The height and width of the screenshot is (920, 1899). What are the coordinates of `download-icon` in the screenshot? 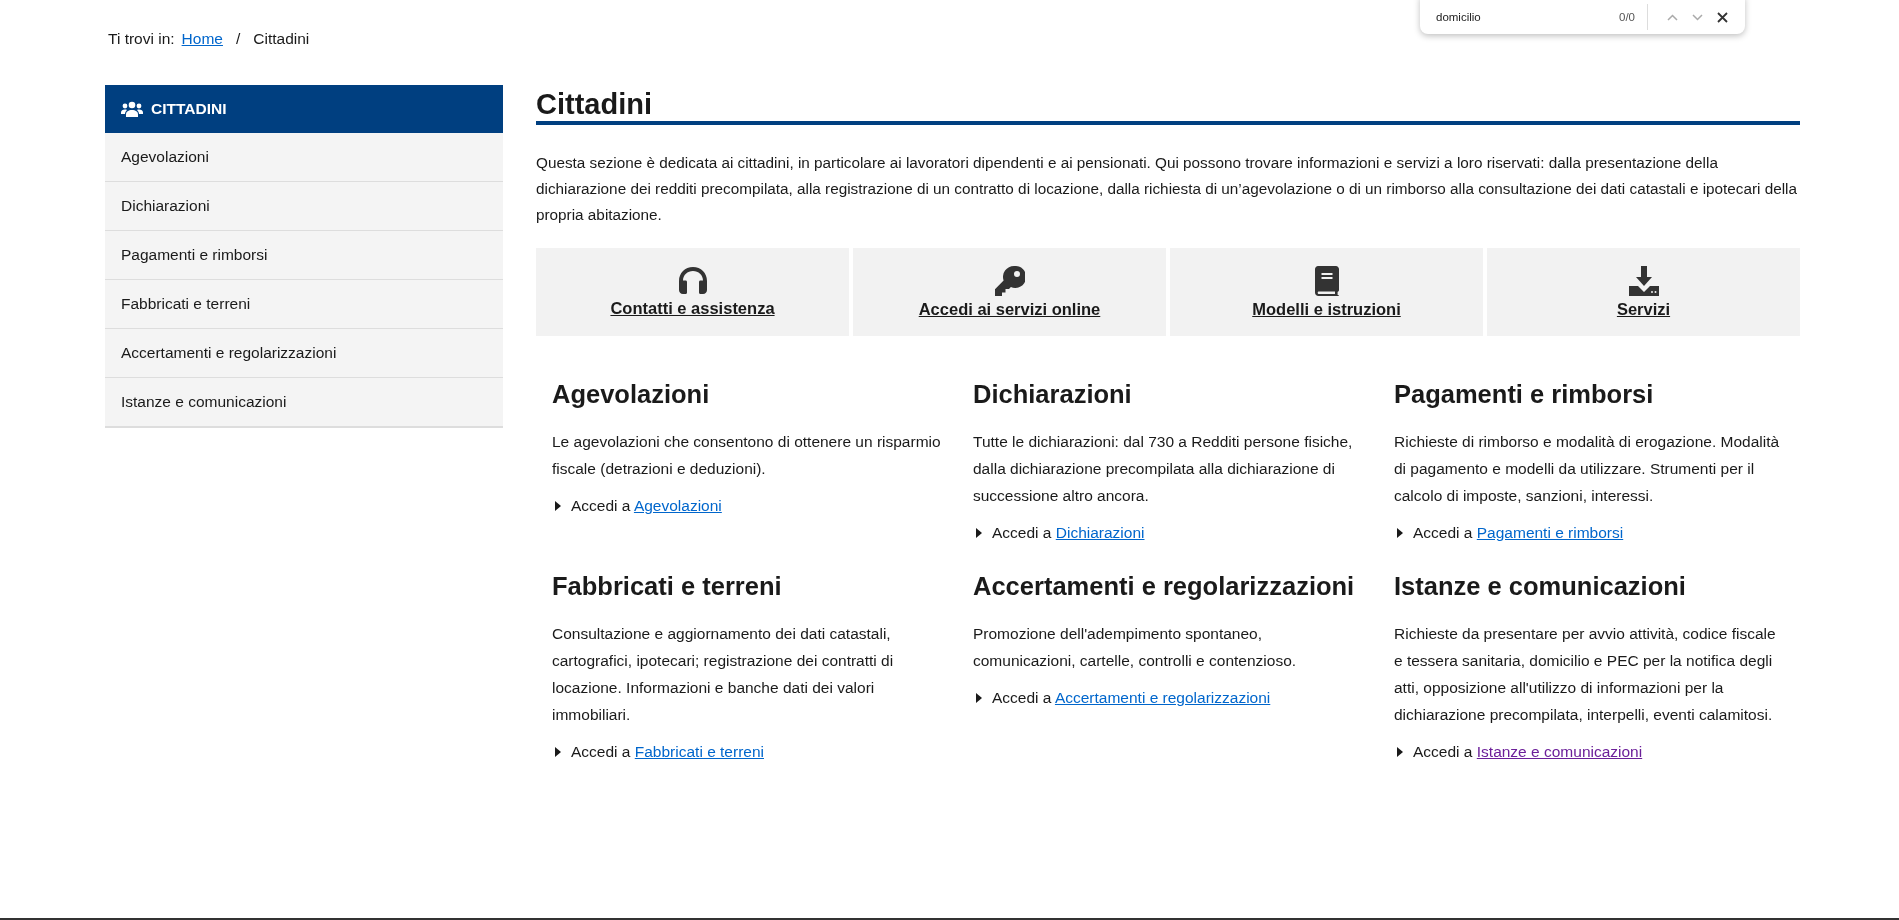 It's located at (1643, 280).